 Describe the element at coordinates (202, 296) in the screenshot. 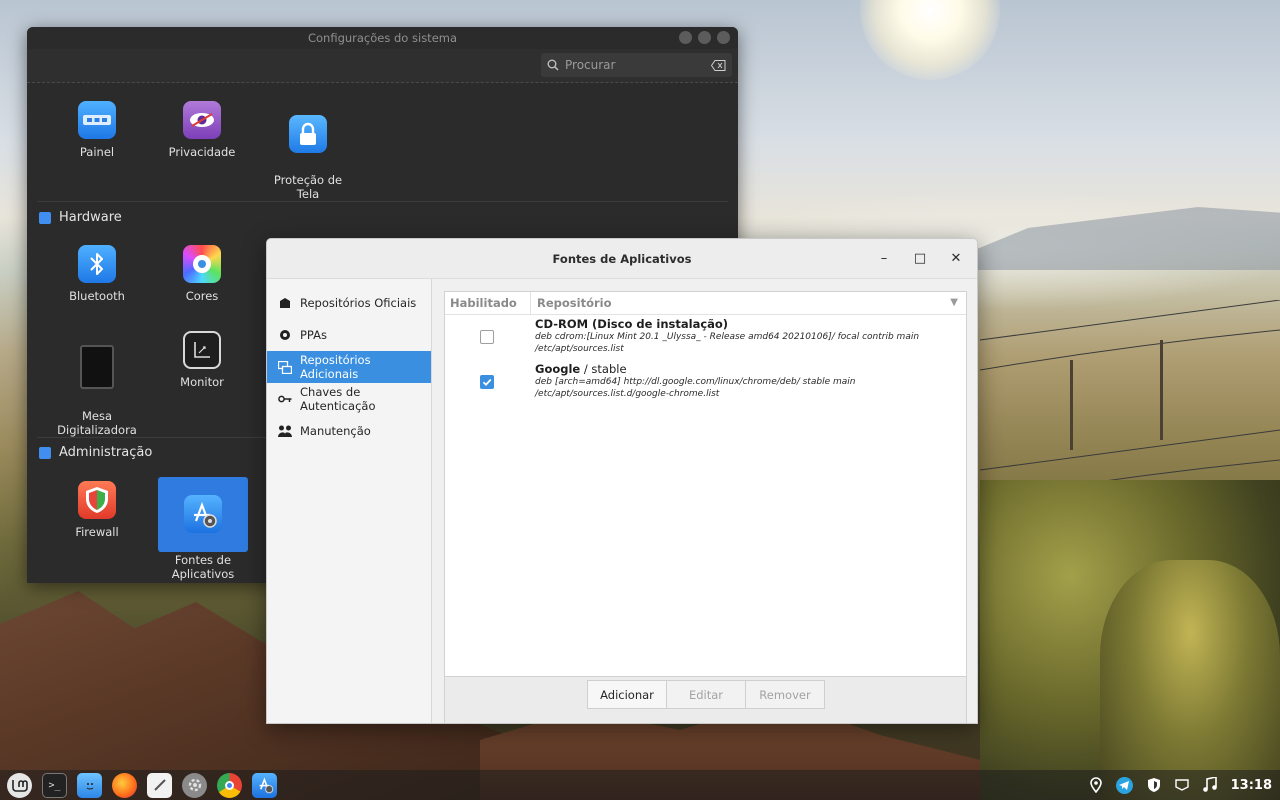

I see `settings-item-label: Cores` at that location.